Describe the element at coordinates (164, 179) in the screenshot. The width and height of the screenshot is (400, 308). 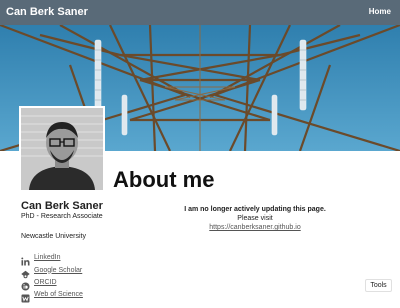
I see `page-title: About me` at that location.